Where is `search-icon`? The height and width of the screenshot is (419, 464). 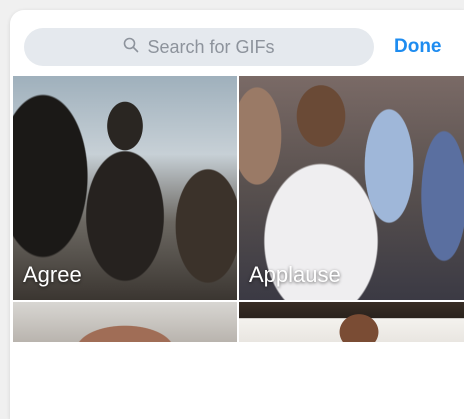 search-icon is located at coordinates (131, 47).